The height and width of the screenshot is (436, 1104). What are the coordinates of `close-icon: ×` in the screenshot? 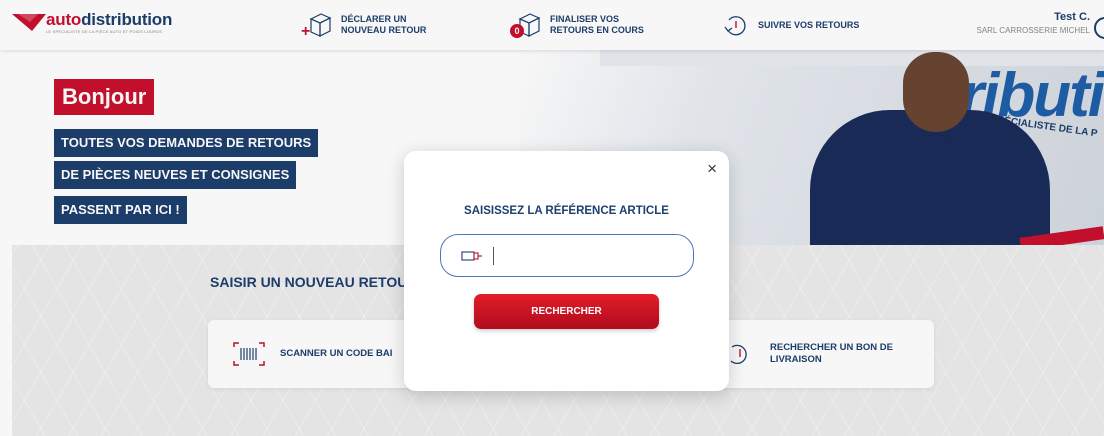 It's located at (712, 169).